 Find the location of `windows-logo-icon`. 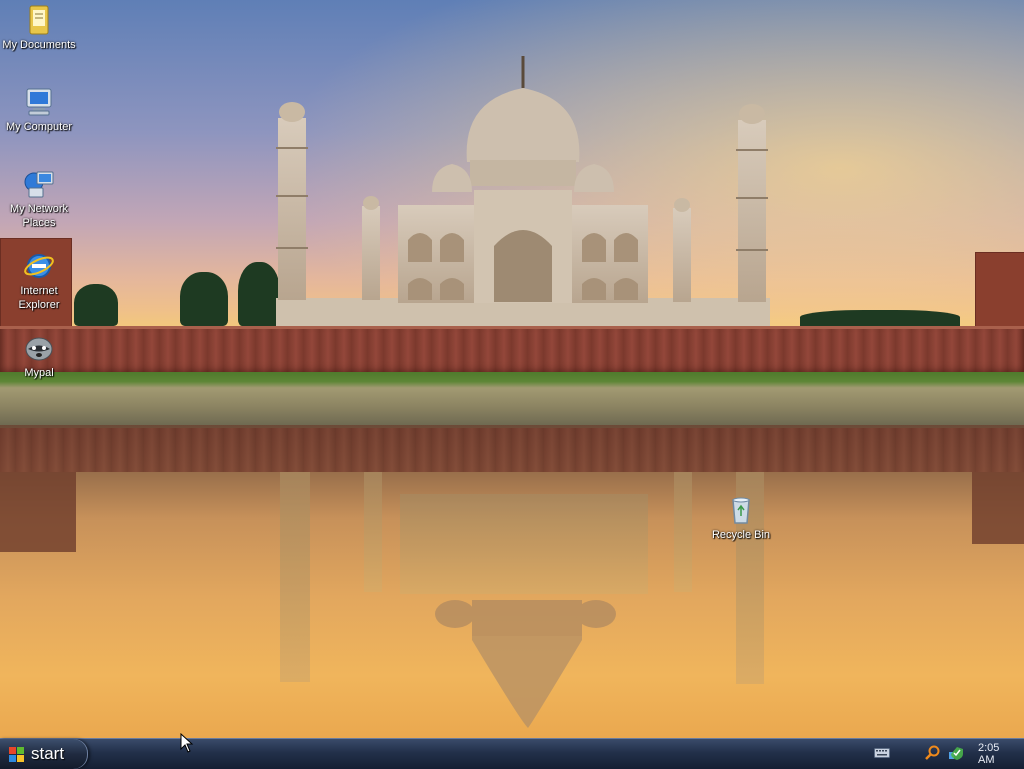

windows-logo-icon is located at coordinates (16, 754).